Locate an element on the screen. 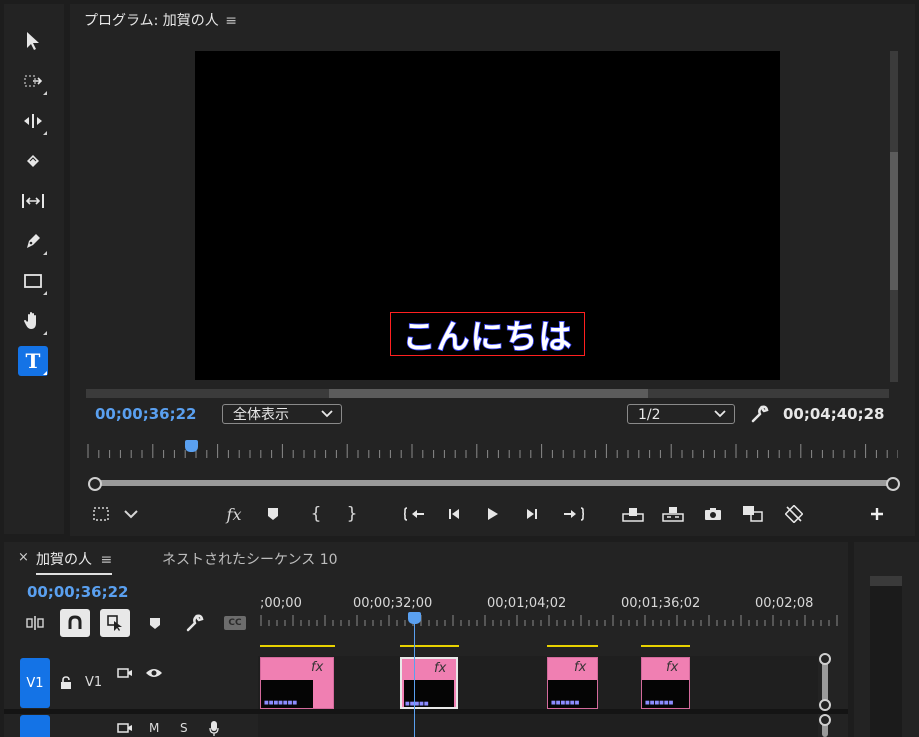 The image size is (919, 737). solo-button: S is located at coordinates (184, 728).